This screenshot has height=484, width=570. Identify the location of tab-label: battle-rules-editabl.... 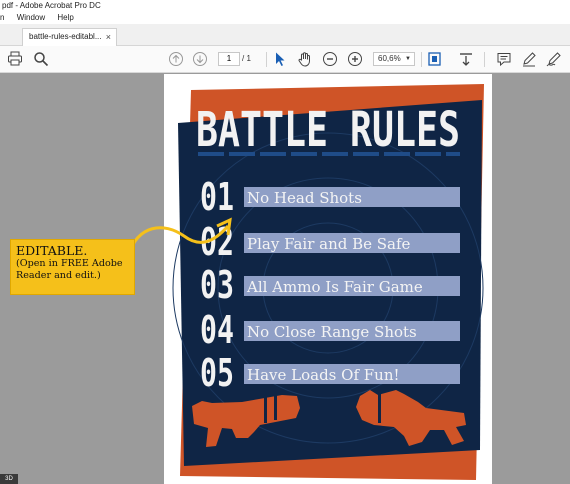
(65, 36).